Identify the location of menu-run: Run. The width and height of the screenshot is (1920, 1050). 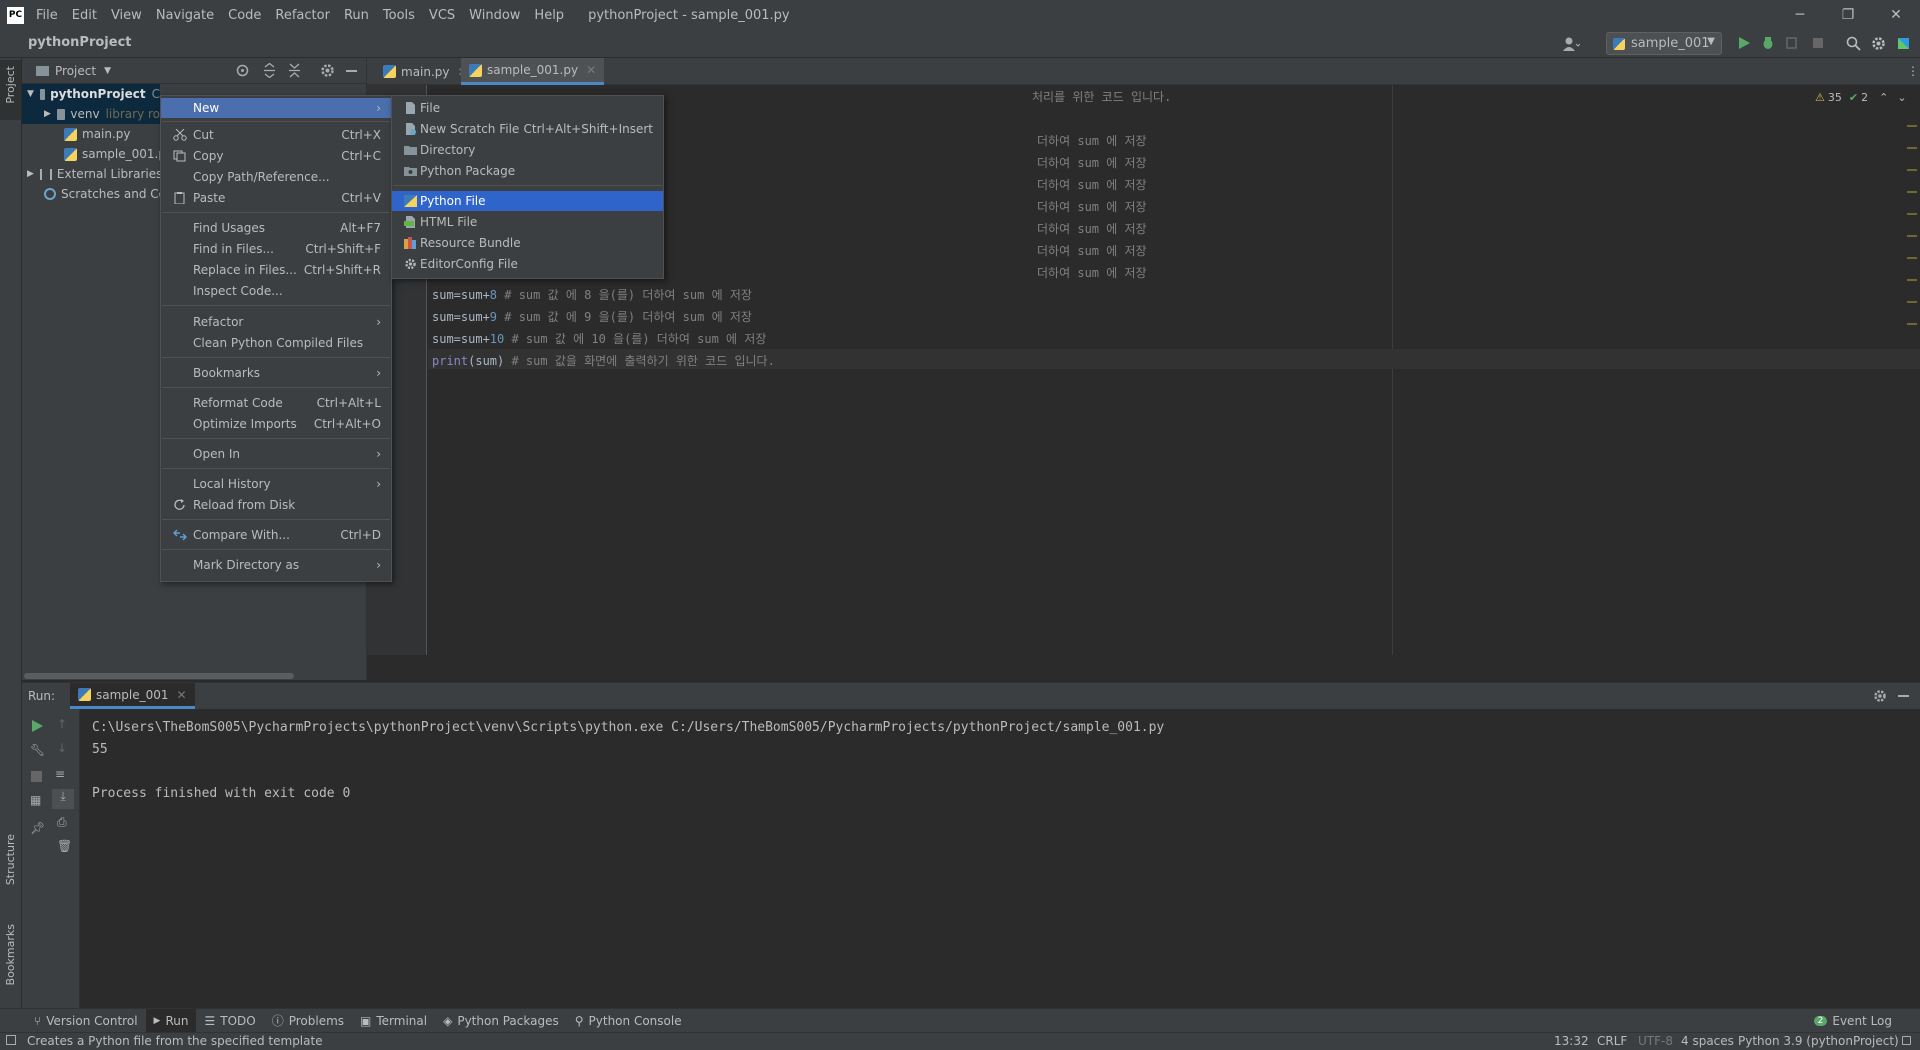
(356, 15).